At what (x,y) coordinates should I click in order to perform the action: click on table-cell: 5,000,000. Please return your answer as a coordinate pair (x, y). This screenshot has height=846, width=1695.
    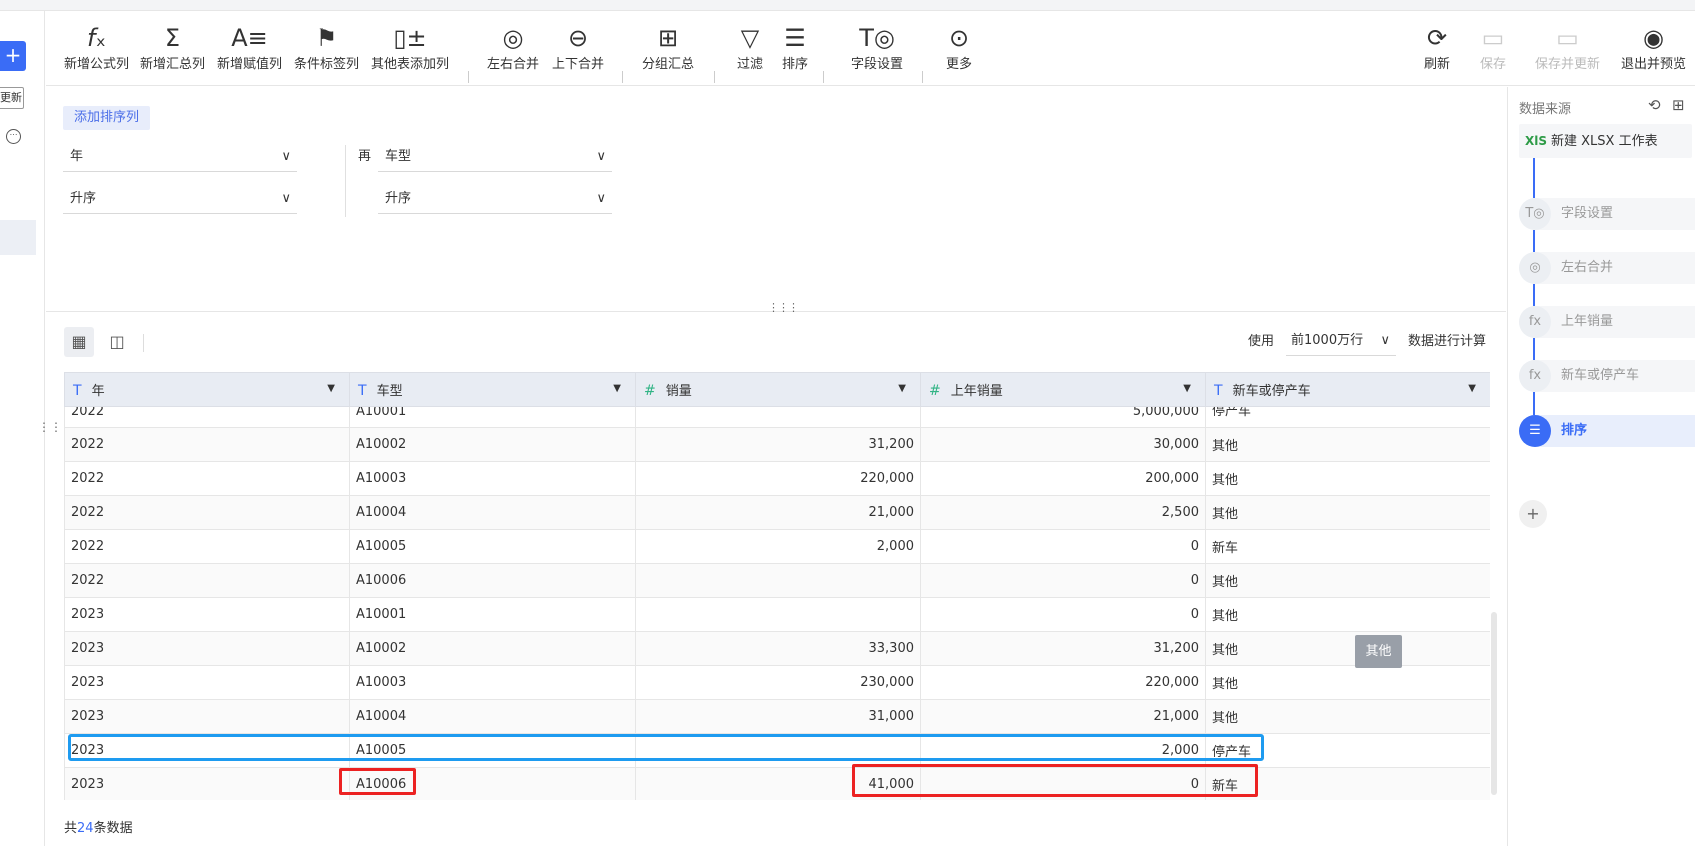
    Looking at the image, I should click on (1063, 417).